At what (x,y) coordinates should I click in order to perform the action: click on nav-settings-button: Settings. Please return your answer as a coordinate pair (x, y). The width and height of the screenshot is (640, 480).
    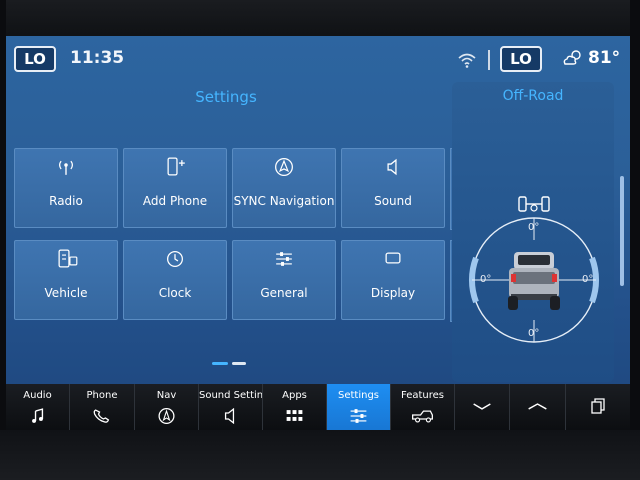
    Looking at the image, I should click on (359, 407).